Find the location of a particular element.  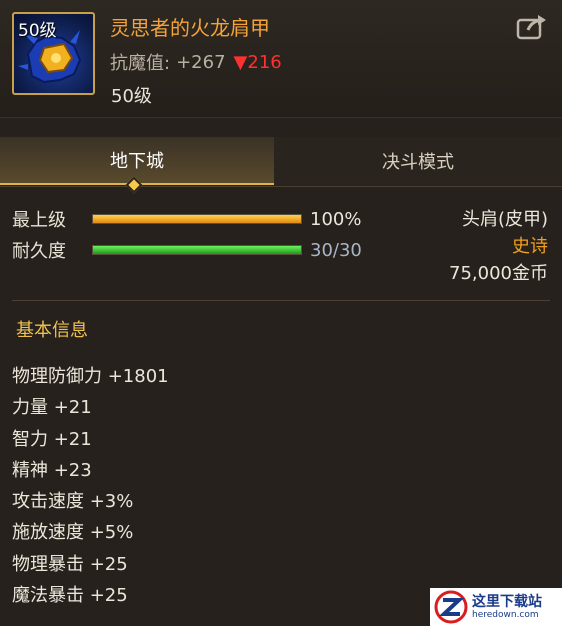

list-item: 精神 +23 is located at coordinates (52, 470).